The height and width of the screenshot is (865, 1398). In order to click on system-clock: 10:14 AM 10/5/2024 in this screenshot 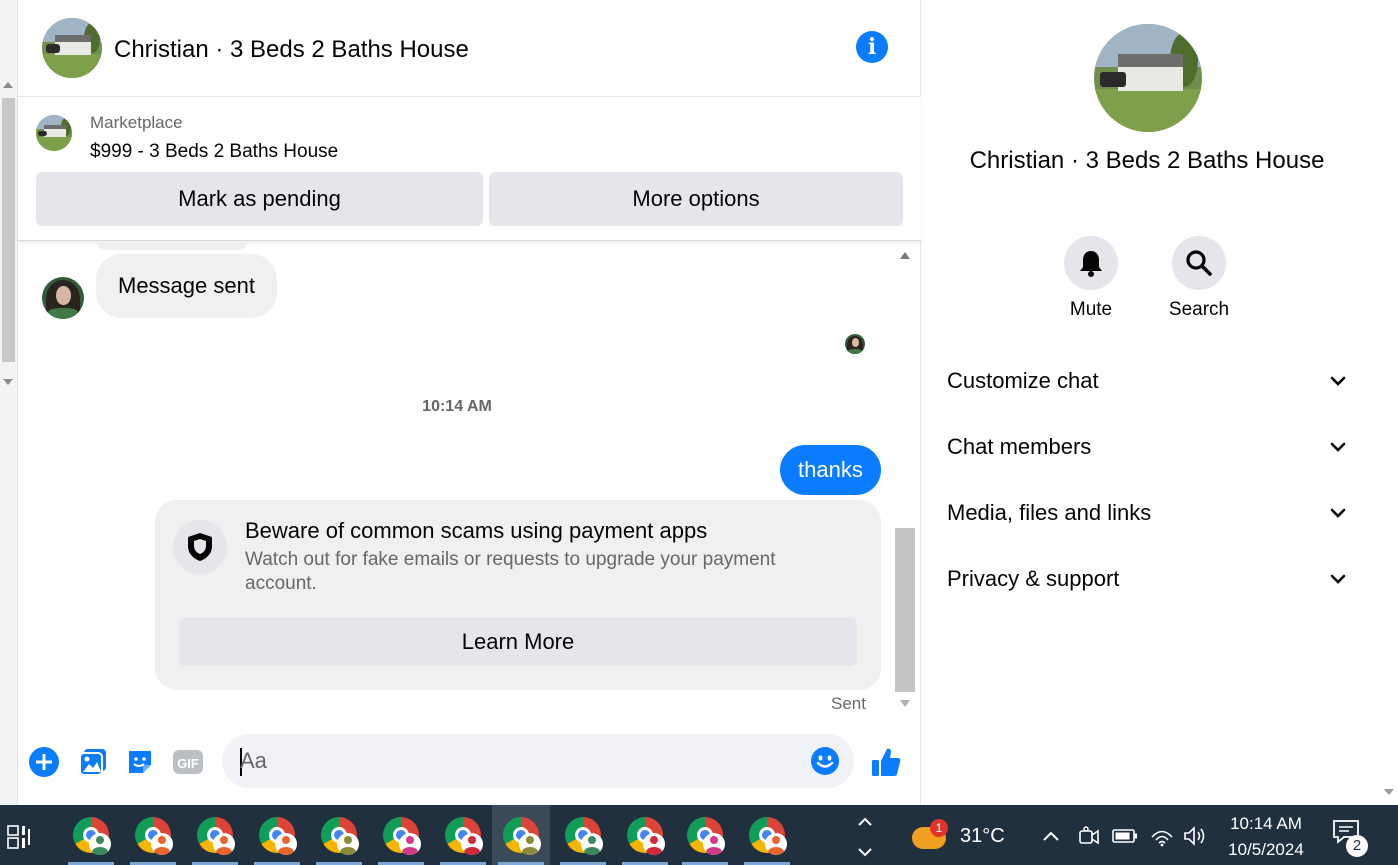, I will do `click(1266, 837)`.